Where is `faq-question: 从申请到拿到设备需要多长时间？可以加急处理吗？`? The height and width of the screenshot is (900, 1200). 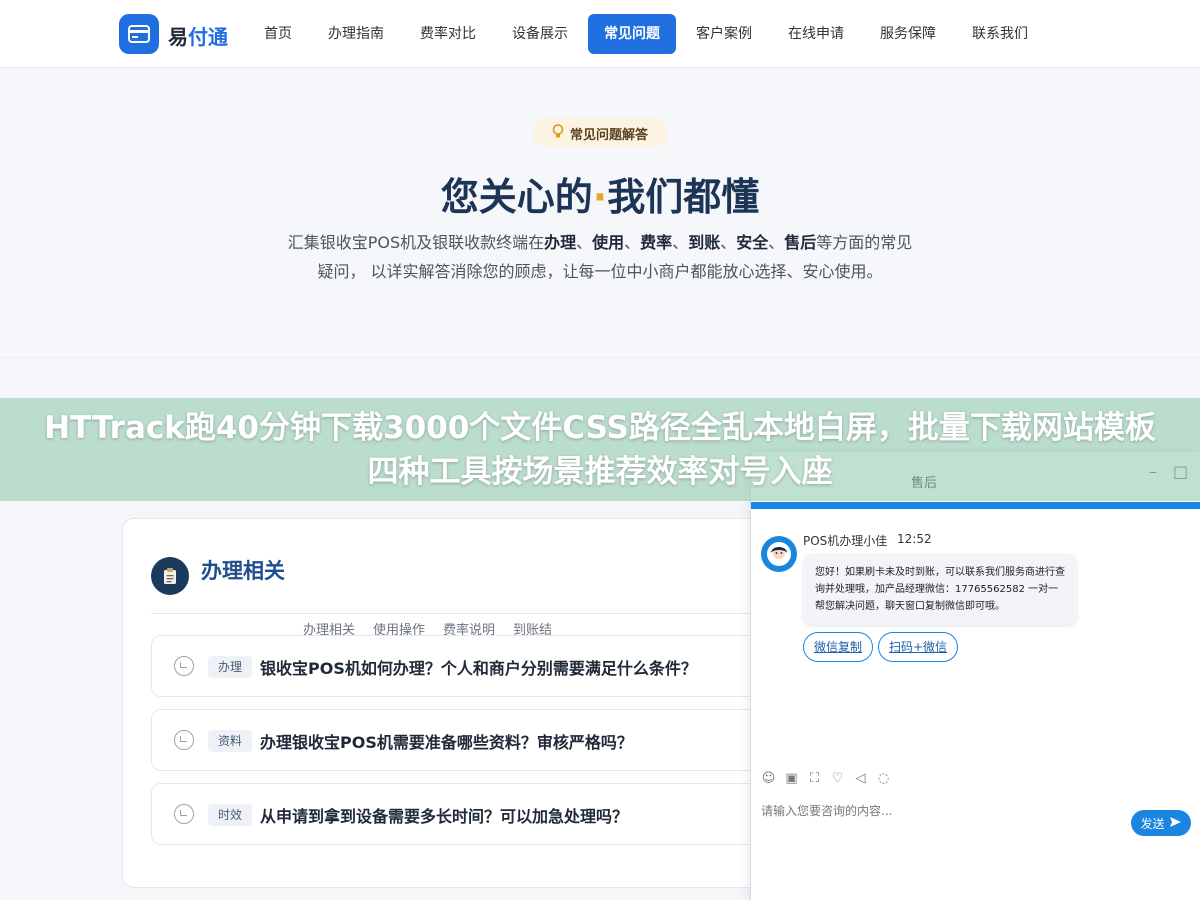 faq-question: 从申请到拿到设备需要多长时间？可以加急处理吗？ is located at coordinates (444, 816).